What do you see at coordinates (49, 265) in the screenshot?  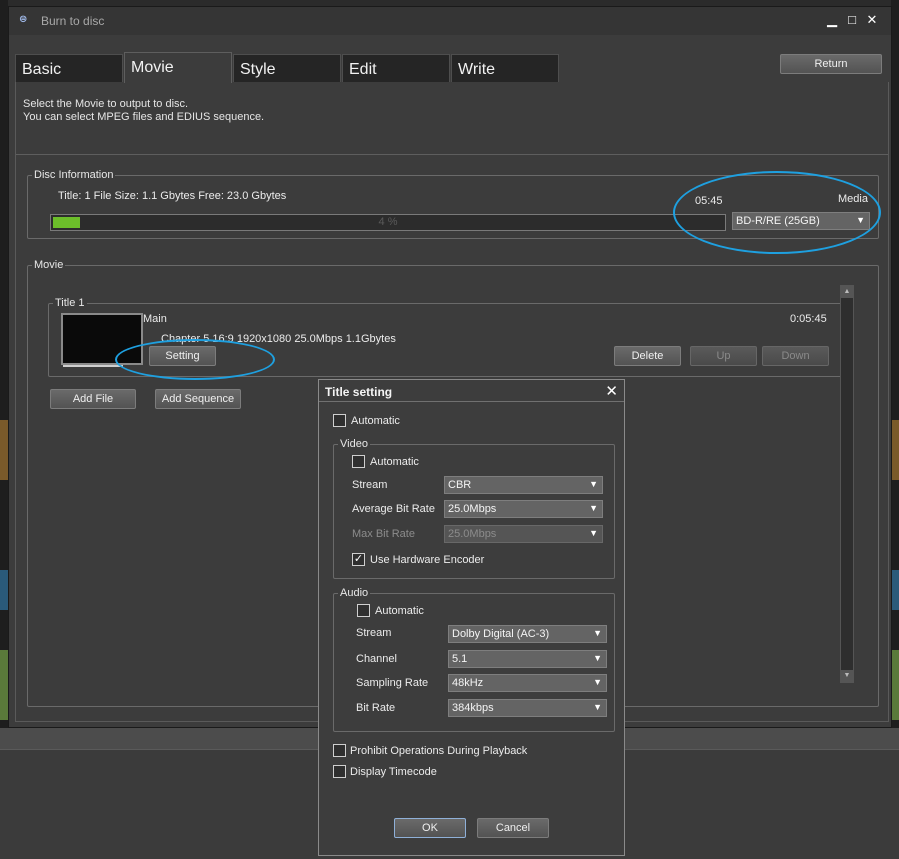 I see `movie-legend: Movie` at bounding box center [49, 265].